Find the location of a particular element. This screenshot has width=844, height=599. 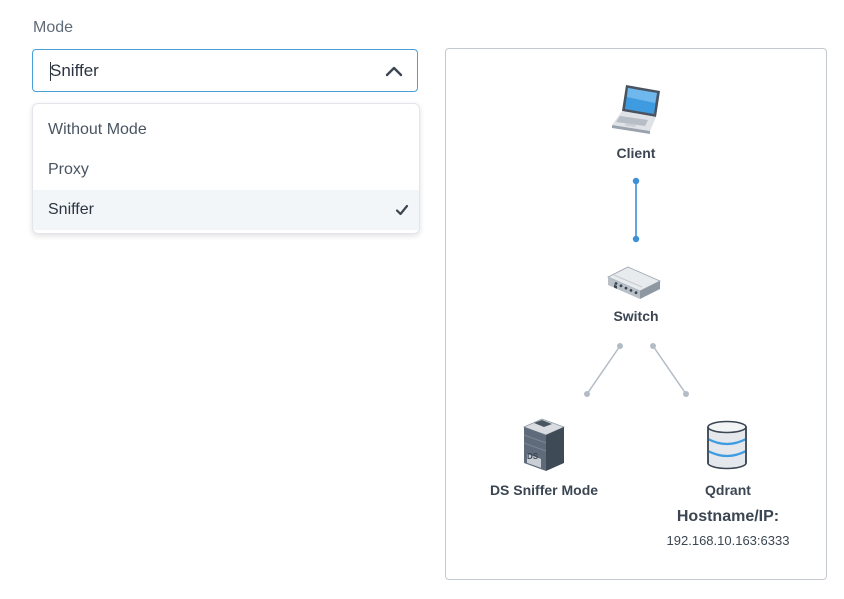

hostname-label: Hostname/IP: is located at coordinates (728, 516).